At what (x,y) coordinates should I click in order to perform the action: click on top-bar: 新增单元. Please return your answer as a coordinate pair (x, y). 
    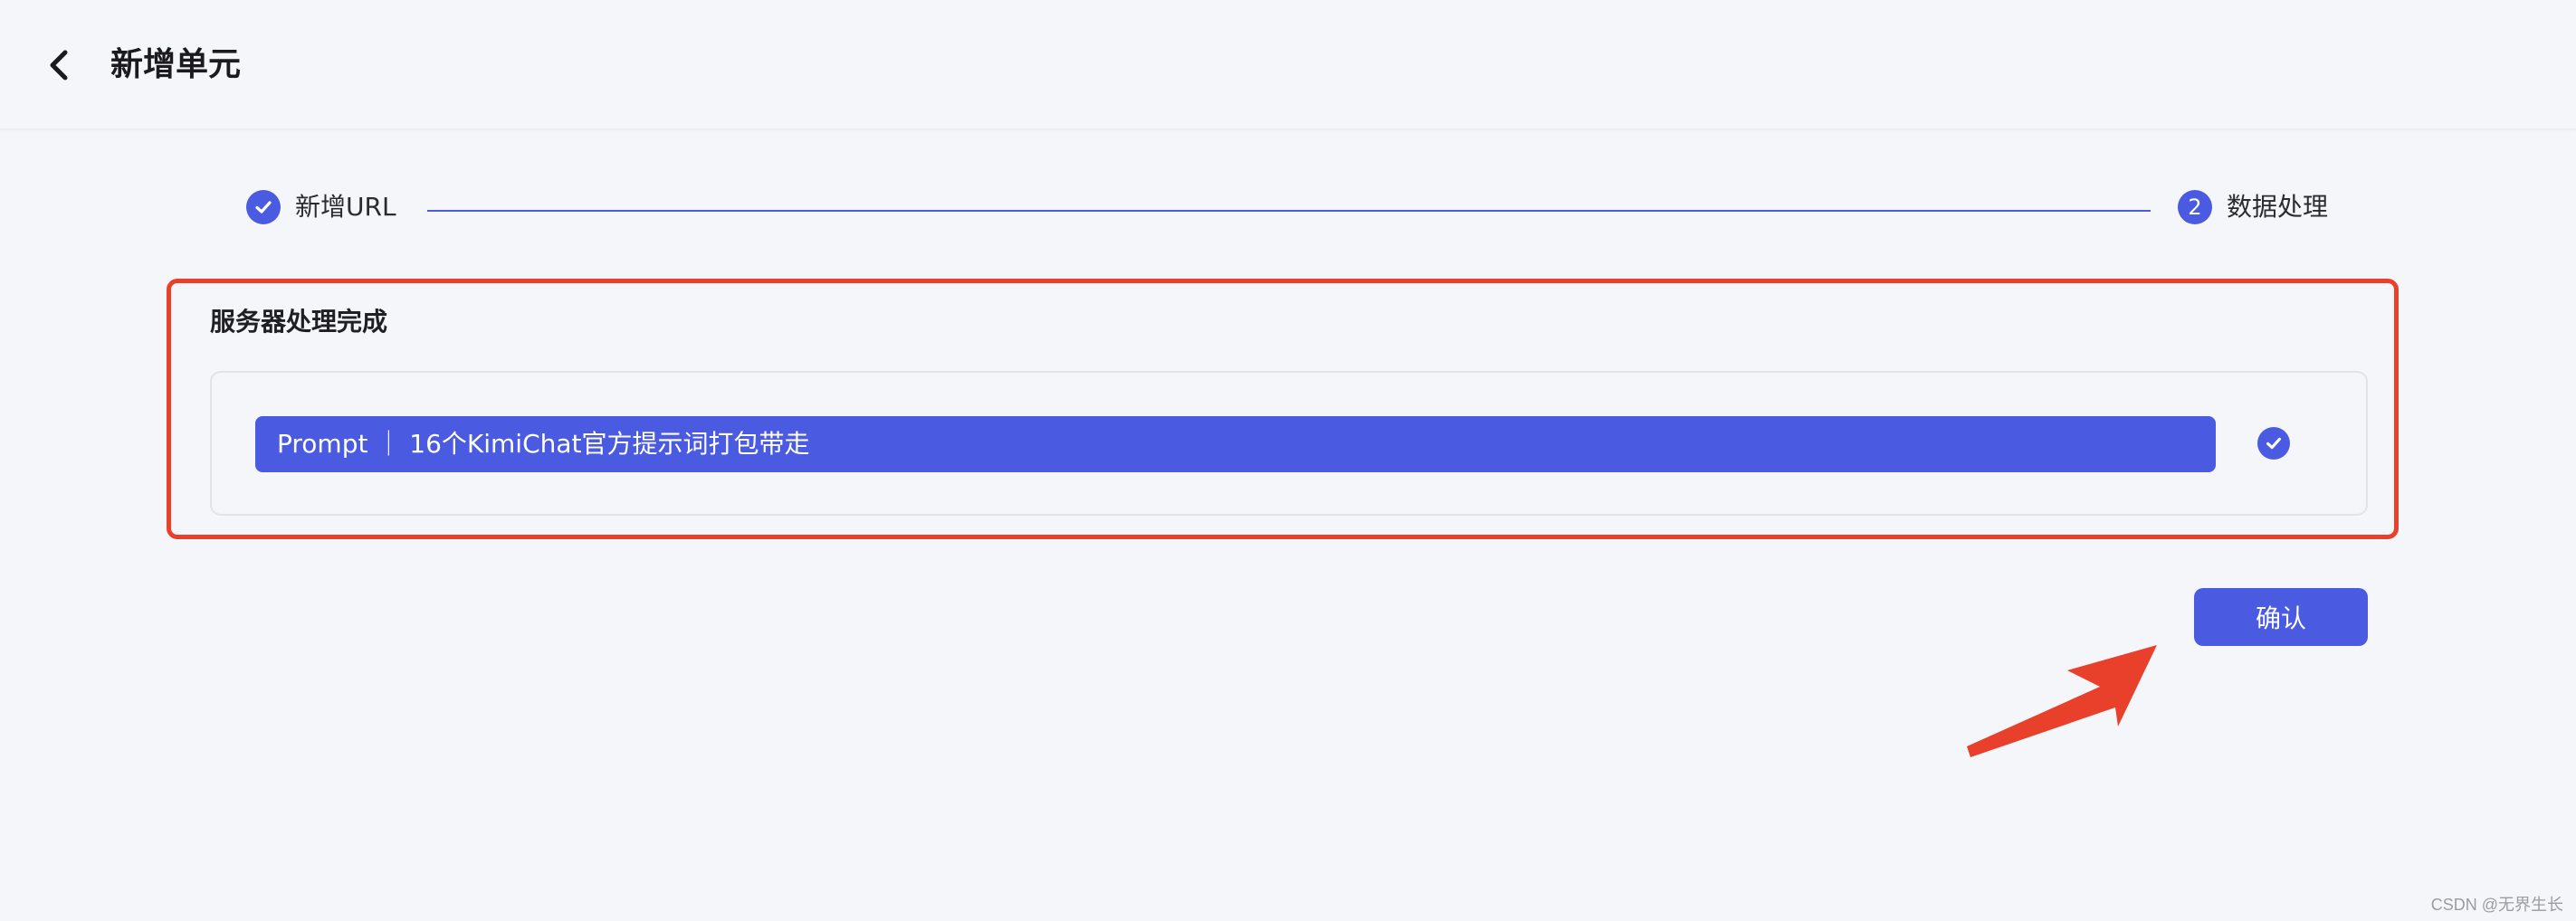
    Looking at the image, I should click on (1288, 65).